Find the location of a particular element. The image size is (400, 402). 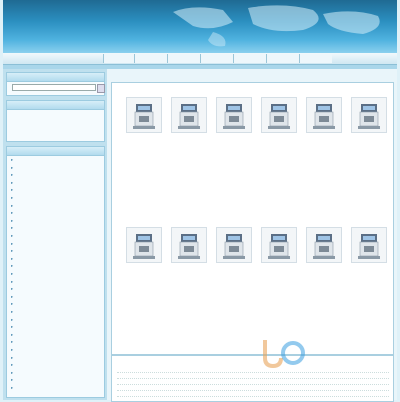

header-banner is located at coordinates (200, 26).